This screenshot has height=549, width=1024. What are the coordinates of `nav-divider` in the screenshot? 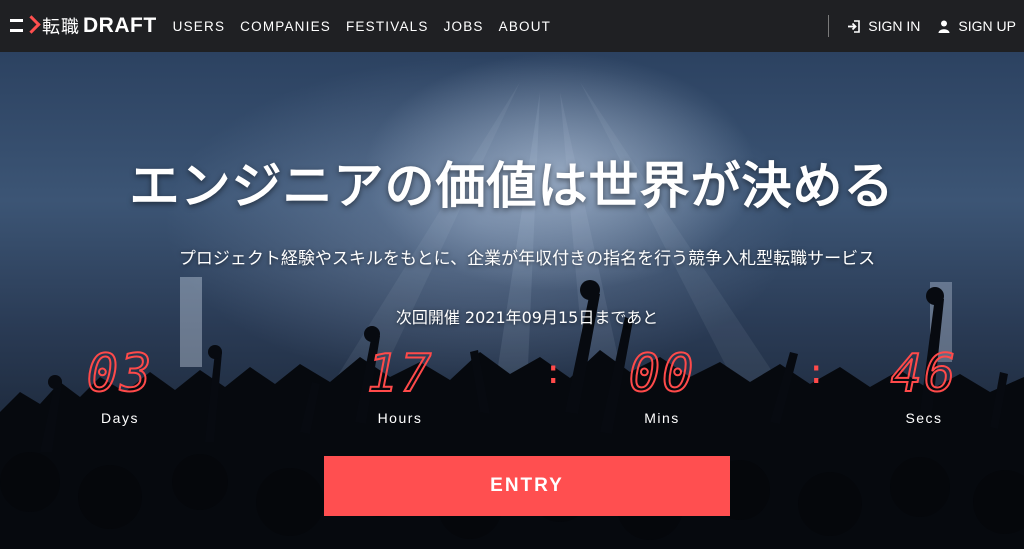 It's located at (829, 26).